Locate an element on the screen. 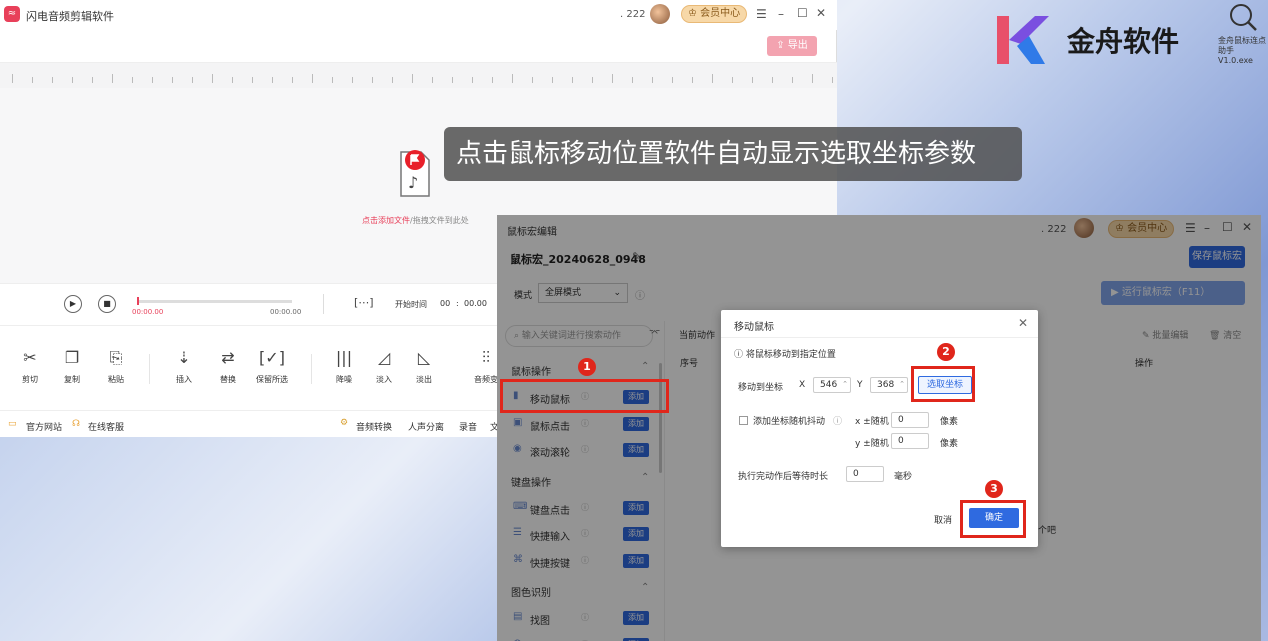  app-logo-icon: ≈ is located at coordinates (12, 14).